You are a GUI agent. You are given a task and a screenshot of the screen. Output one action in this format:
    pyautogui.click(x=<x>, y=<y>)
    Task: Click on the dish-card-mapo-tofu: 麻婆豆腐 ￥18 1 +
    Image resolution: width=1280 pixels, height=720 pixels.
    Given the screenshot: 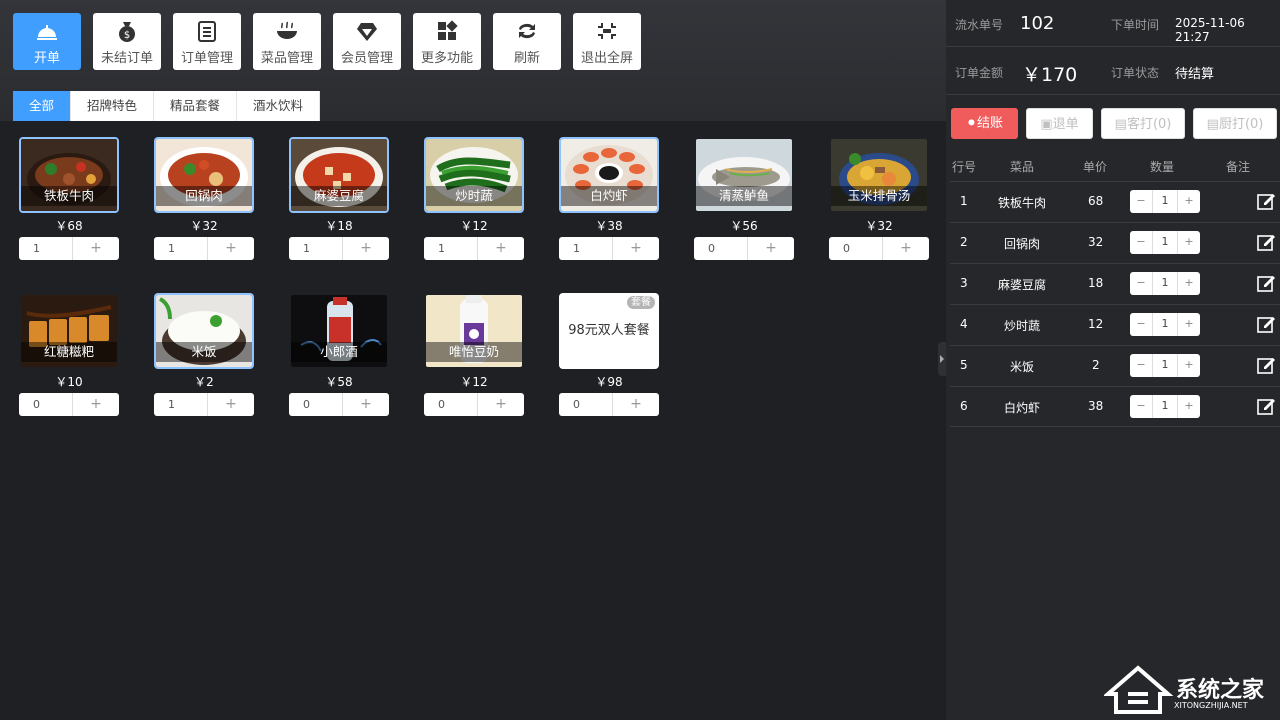 What is the action you would take?
    pyautogui.click(x=339, y=198)
    